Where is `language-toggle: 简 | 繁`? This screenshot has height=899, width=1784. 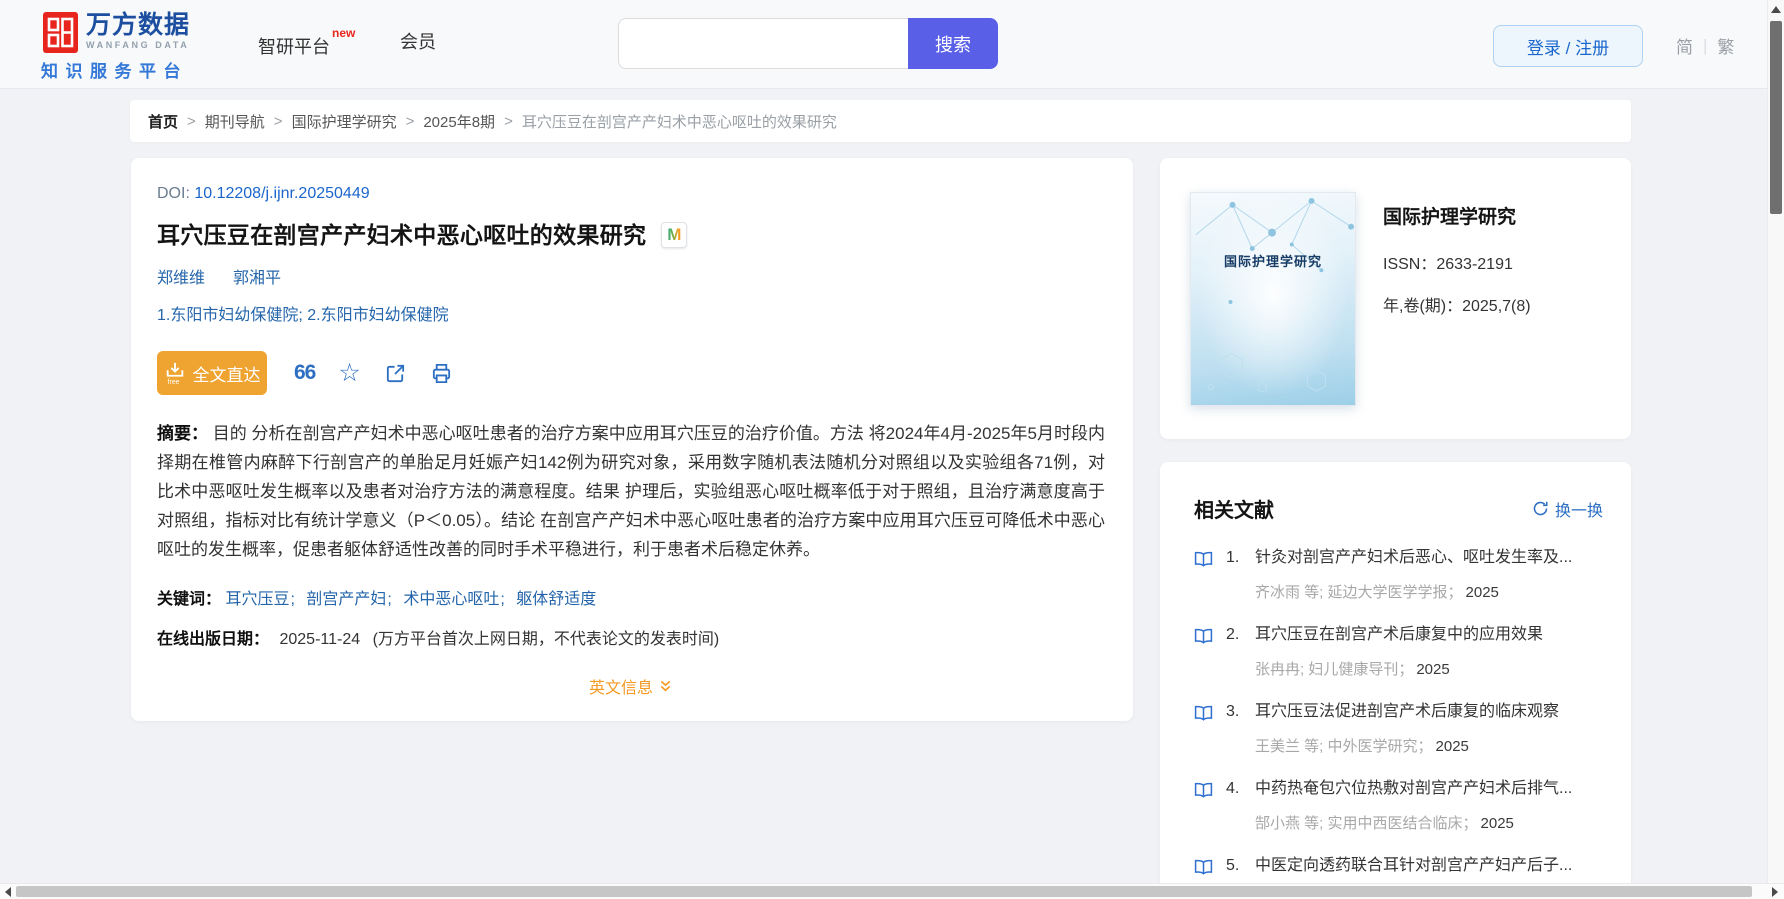 language-toggle: 简 | 繁 is located at coordinates (1705, 45).